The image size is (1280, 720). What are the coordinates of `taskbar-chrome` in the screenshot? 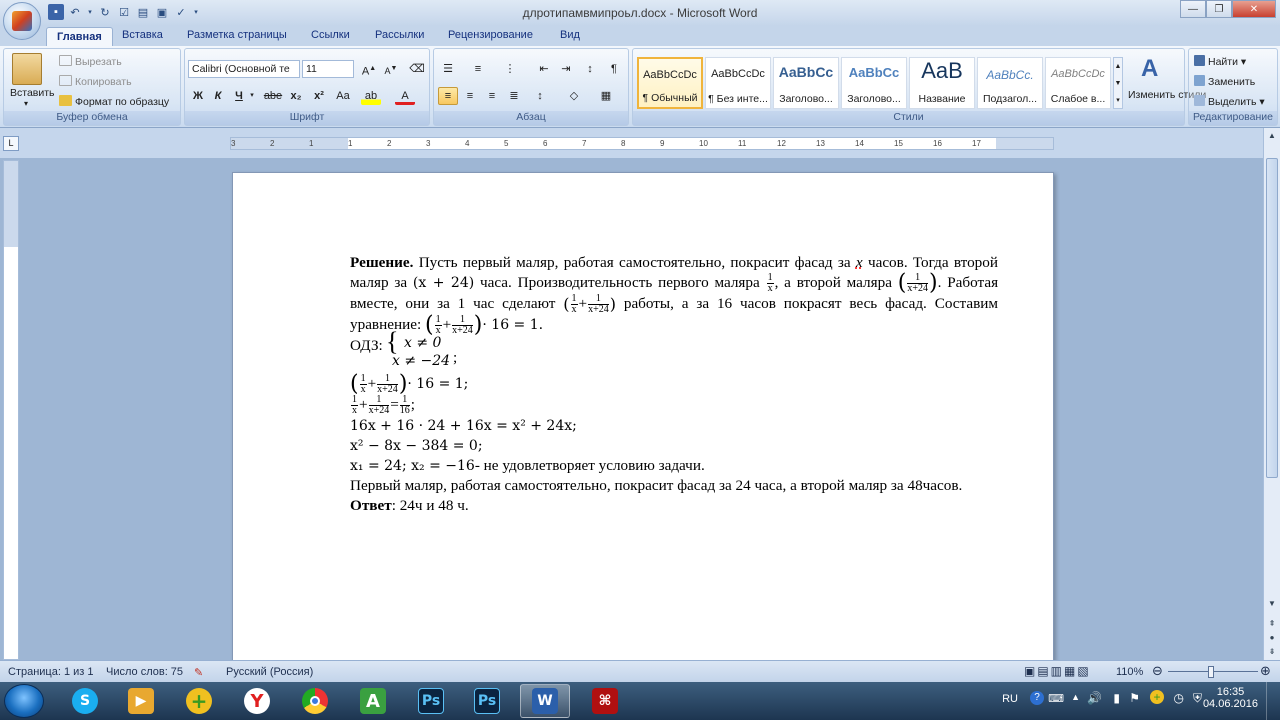 It's located at (315, 701).